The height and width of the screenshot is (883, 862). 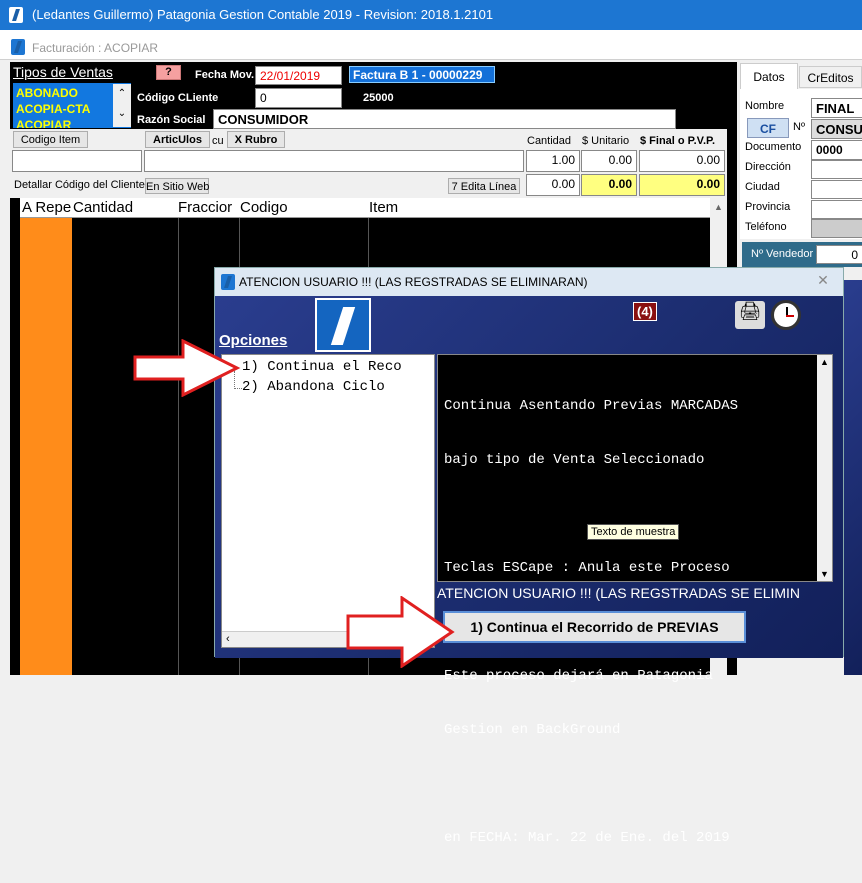 What do you see at coordinates (444, 119) in the screenshot?
I see `razon-field: CONSUMIDOR` at bounding box center [444, 119].